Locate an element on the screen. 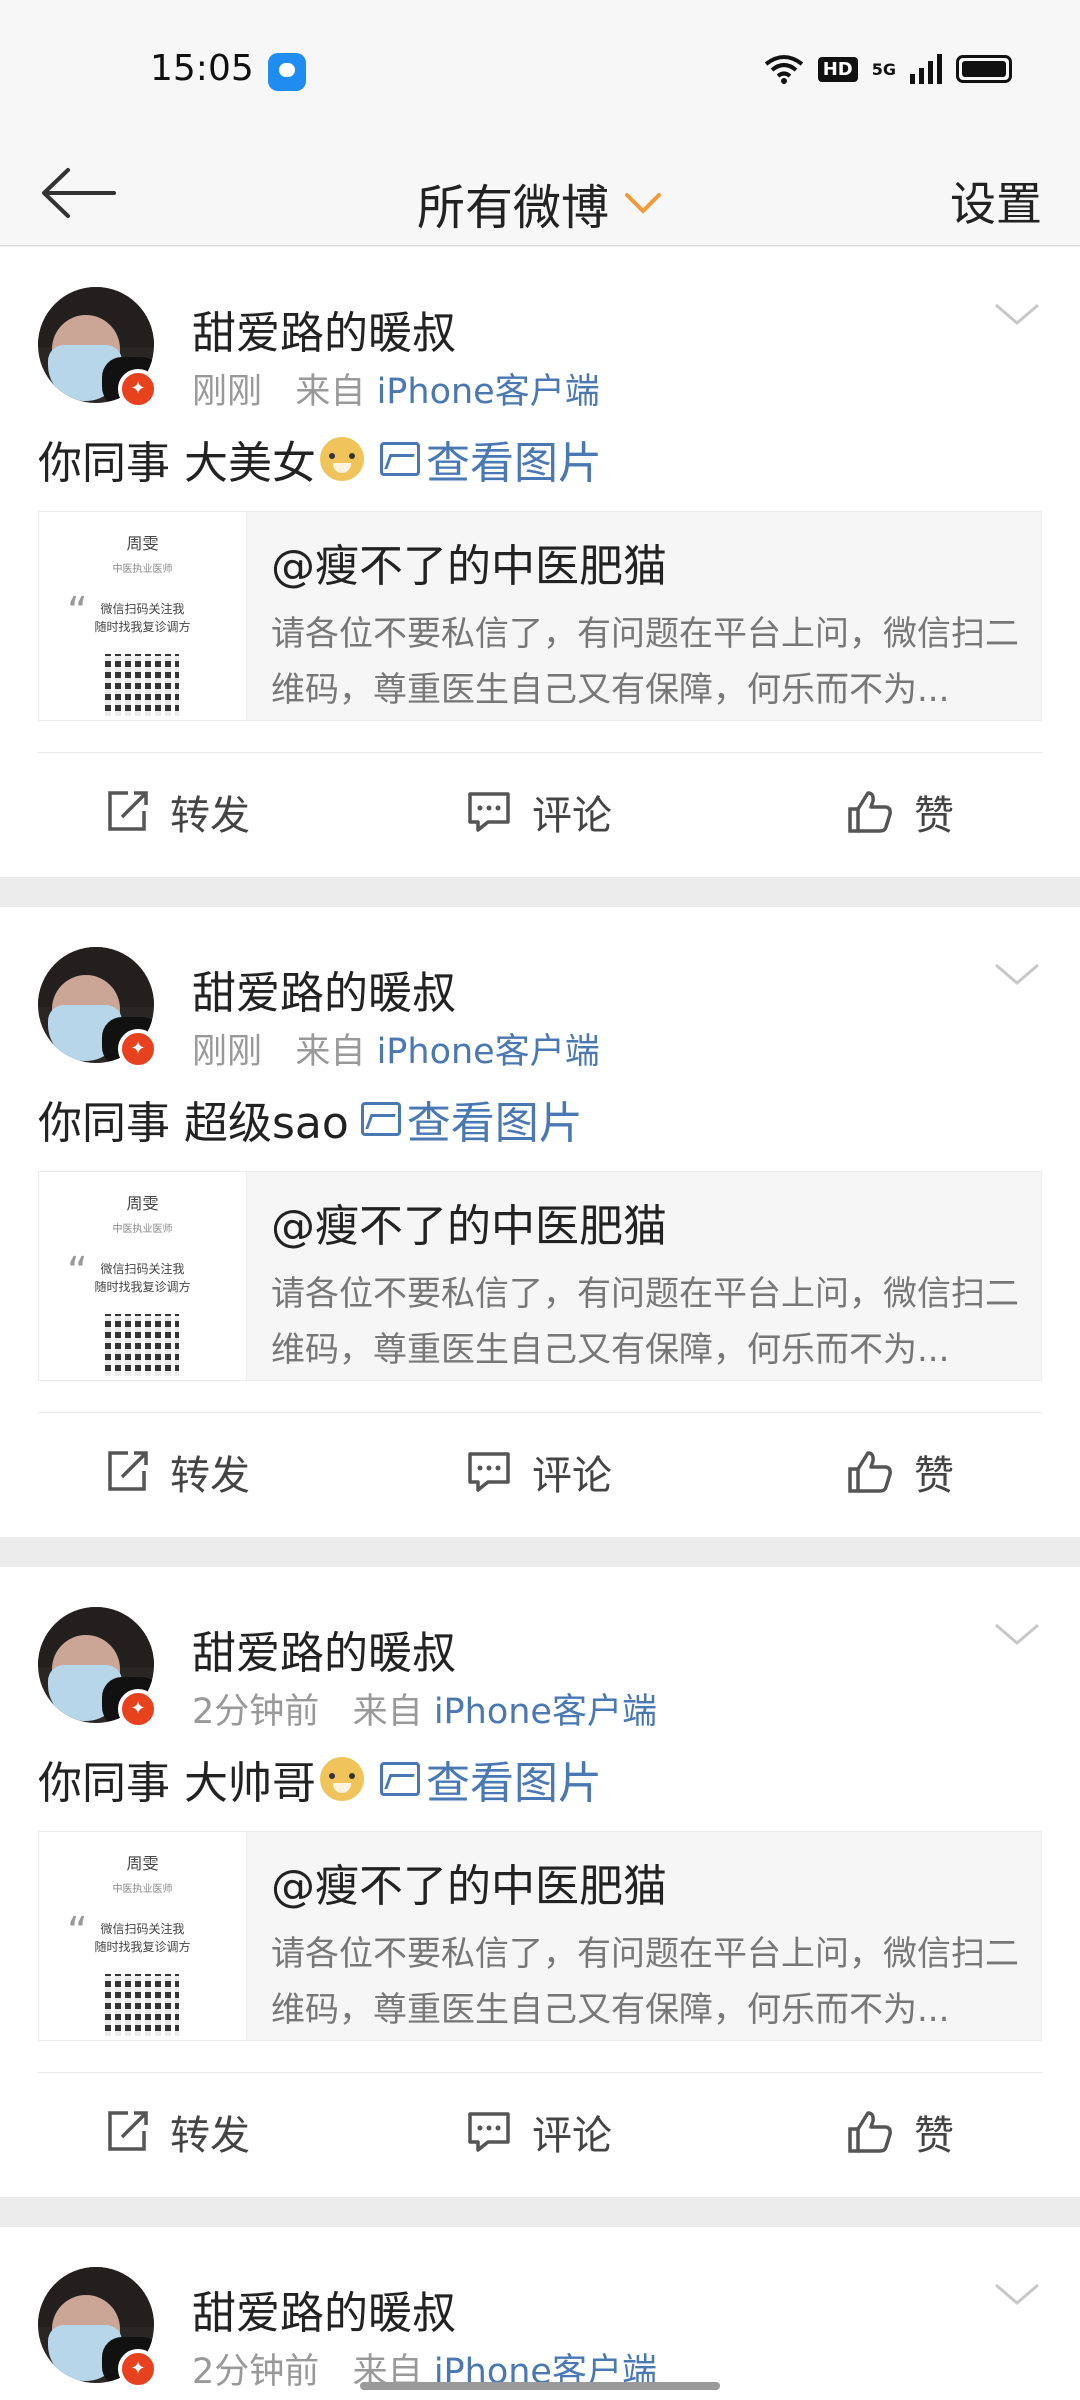 The width and height of the screenshot is (1080, 2400). app-notification-icon is located at coordinates (287, 72).